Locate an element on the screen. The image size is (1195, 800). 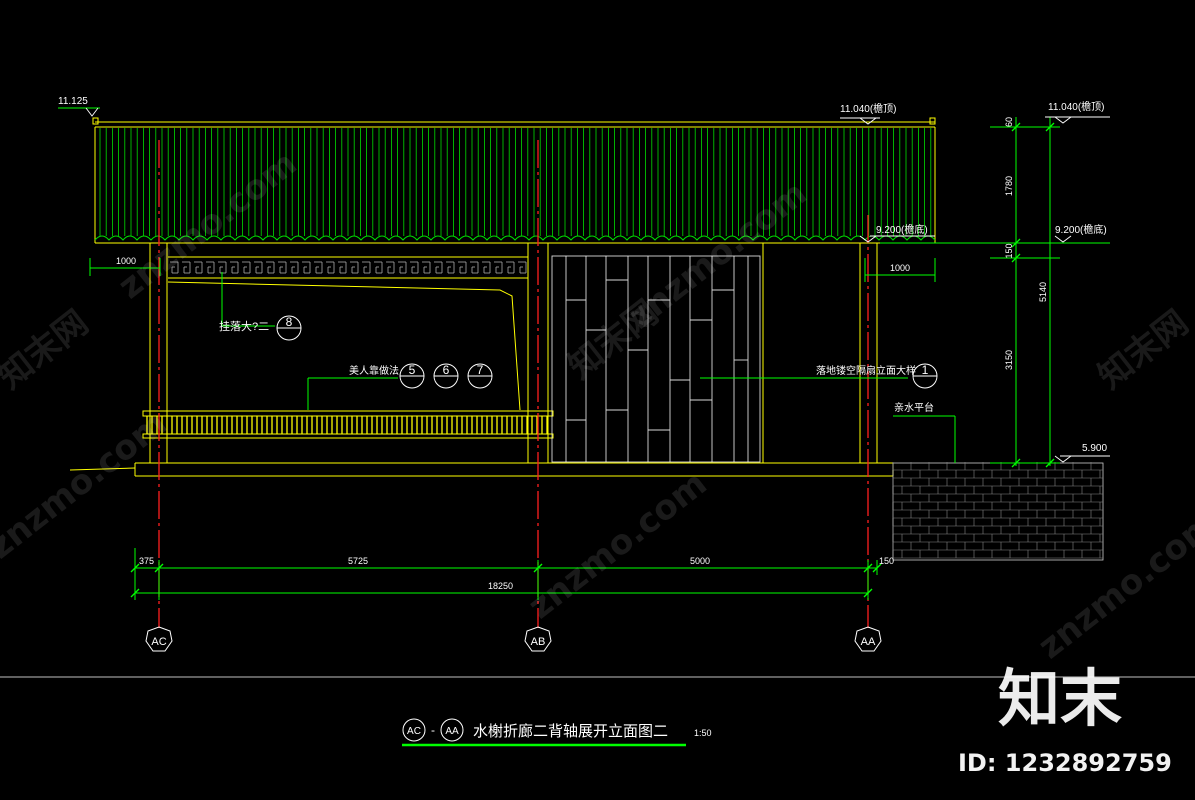
elev-right-ridge: 11.040(檐顶) is located at coordinates (1076, 106).